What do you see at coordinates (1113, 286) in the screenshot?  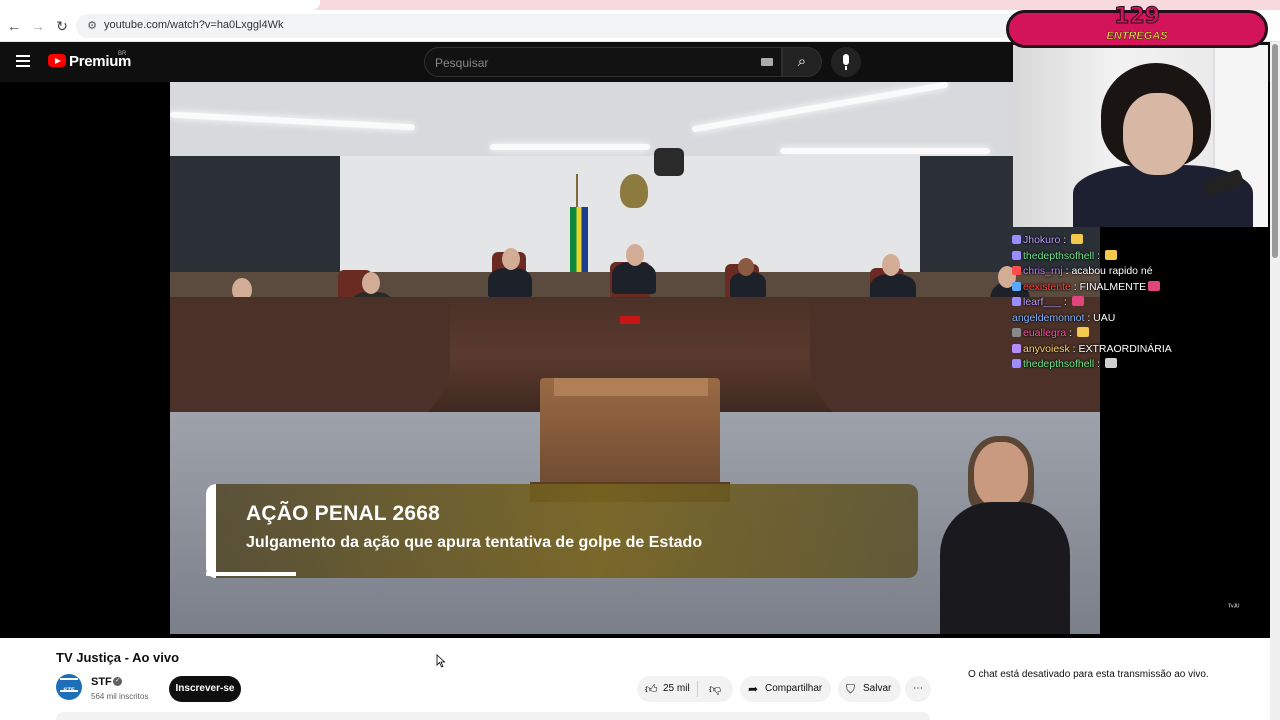 I see `chat-text: FINALMENTE` at bounding box center [1113, 286].